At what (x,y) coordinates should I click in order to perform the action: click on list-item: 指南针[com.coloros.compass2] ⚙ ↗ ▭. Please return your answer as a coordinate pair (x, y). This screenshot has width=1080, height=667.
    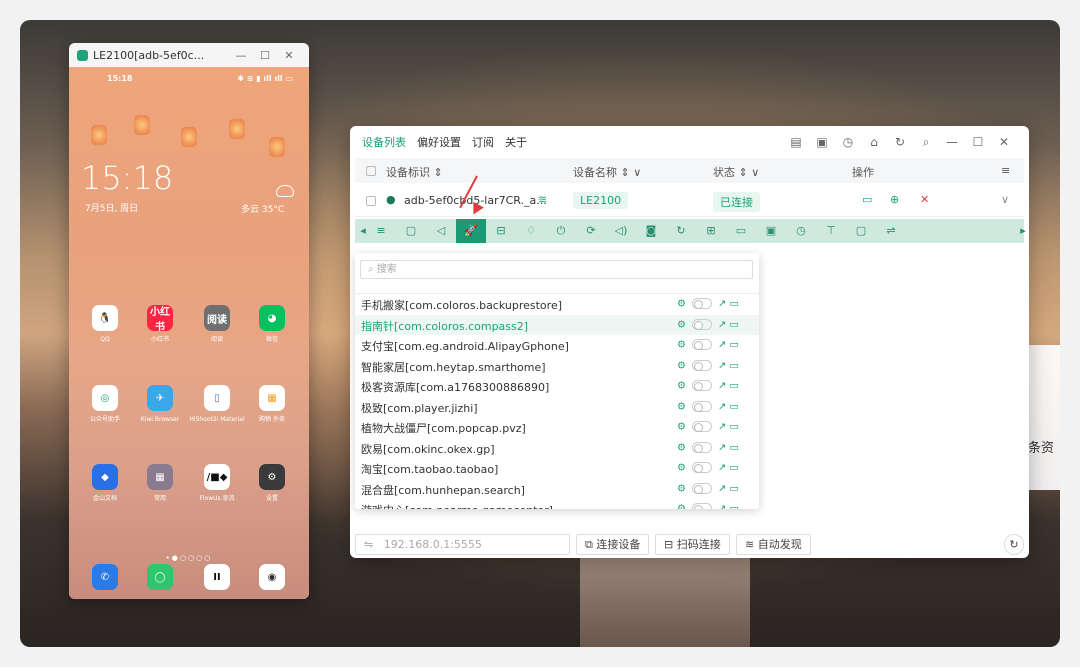
    Looking at the image, I should click on (557, 324).